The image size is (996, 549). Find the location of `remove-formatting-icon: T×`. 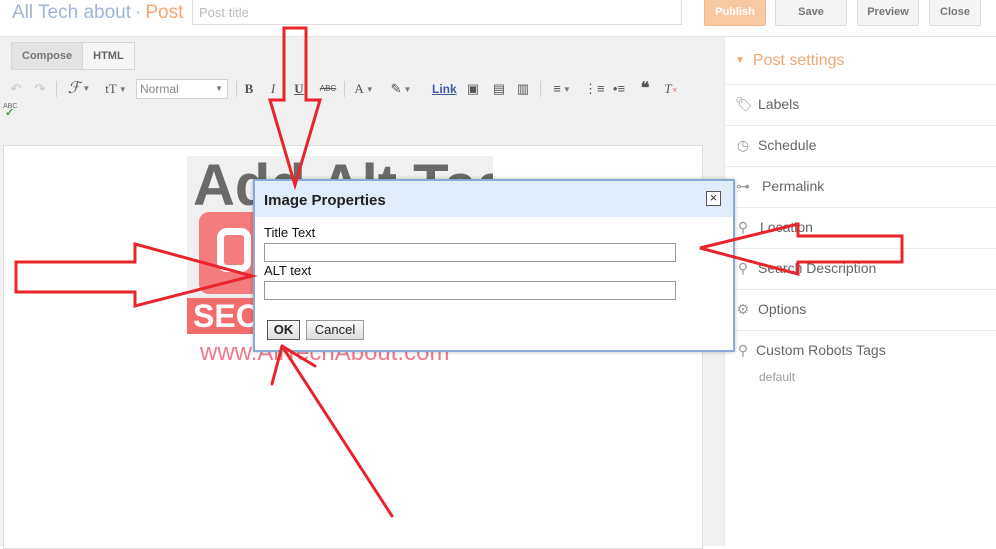

remove-formatting-icon: T× is located at coordinates (671, 89).